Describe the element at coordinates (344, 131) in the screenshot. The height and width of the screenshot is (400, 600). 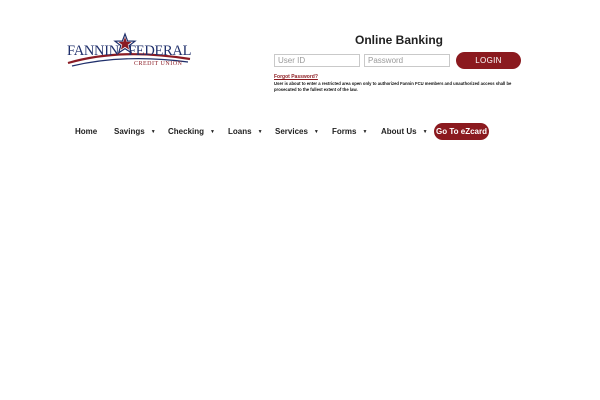
I see `nav-item-label: Forms` at that location.